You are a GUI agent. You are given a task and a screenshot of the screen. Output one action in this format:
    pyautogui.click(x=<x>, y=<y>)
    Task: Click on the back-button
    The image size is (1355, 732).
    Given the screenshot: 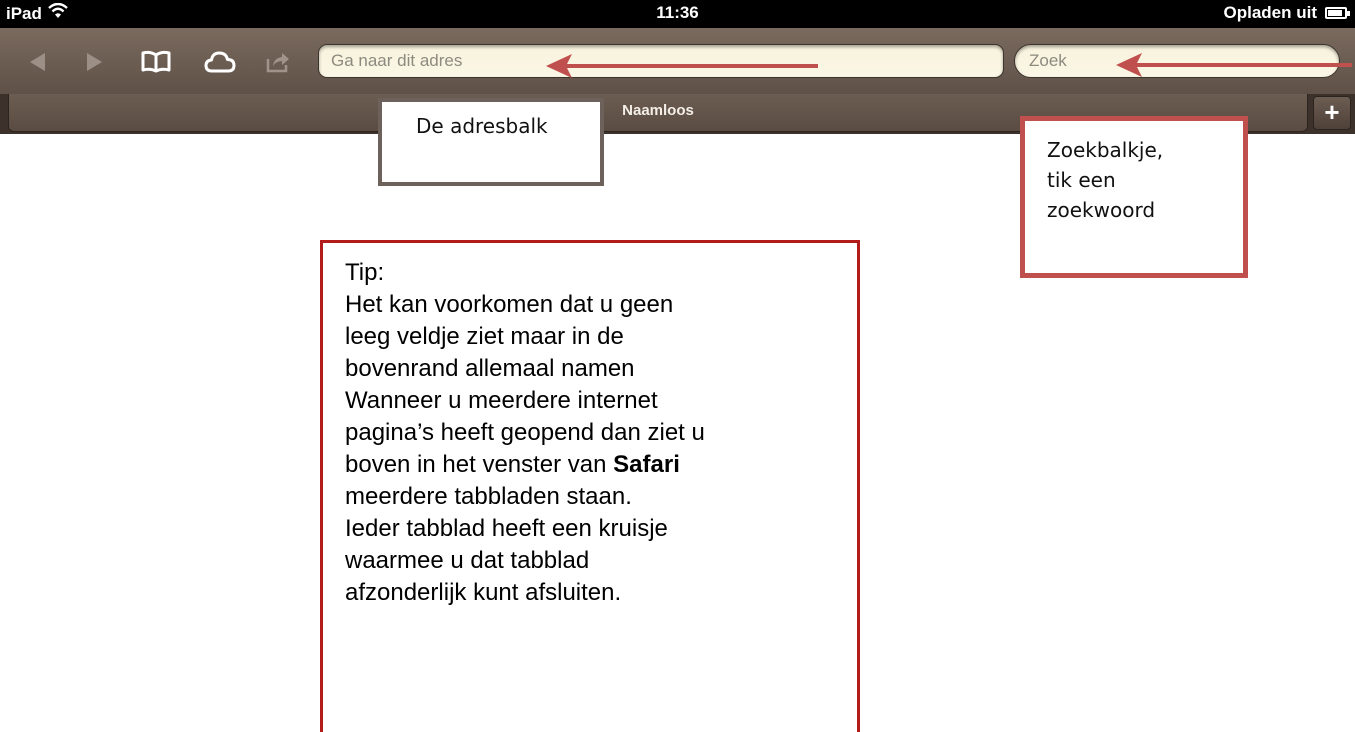 What is the action you would take?
    pyautogui.click(x=38, y=62)
    